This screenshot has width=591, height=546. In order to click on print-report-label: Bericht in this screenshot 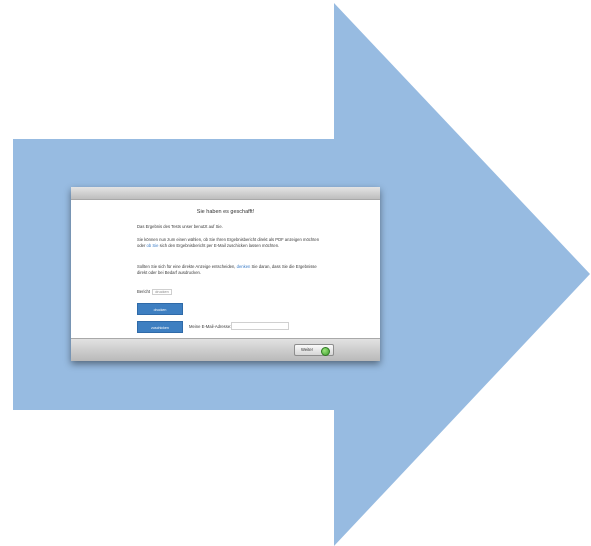, I will do `click(144, 291)`.